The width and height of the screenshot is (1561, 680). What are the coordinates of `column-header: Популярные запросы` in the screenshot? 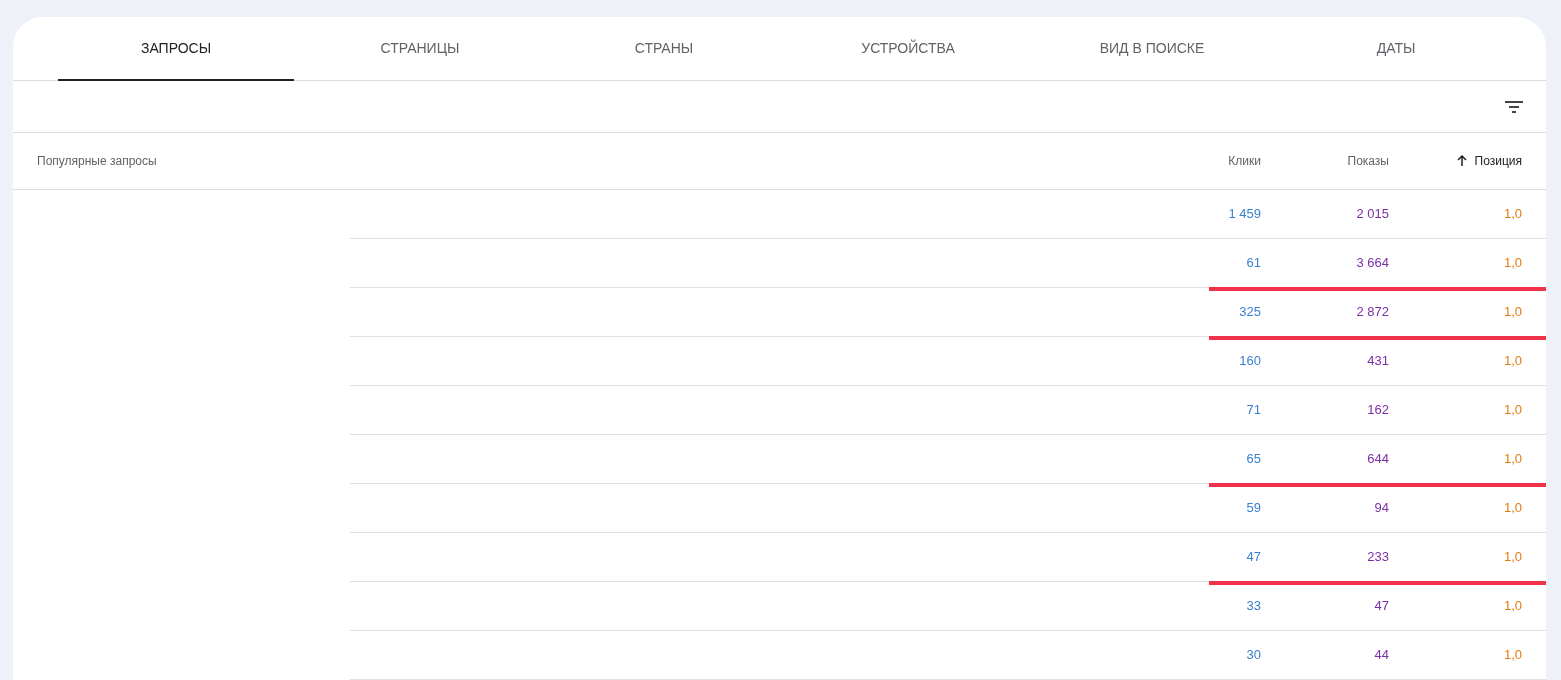 It's located at (97, 161).